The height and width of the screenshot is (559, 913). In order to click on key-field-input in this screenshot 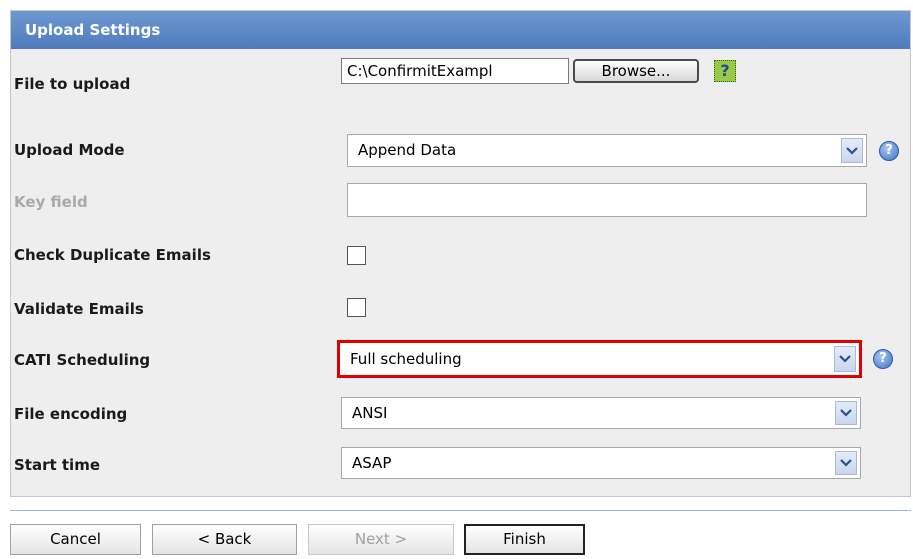, I will do `click(607, 200)`.